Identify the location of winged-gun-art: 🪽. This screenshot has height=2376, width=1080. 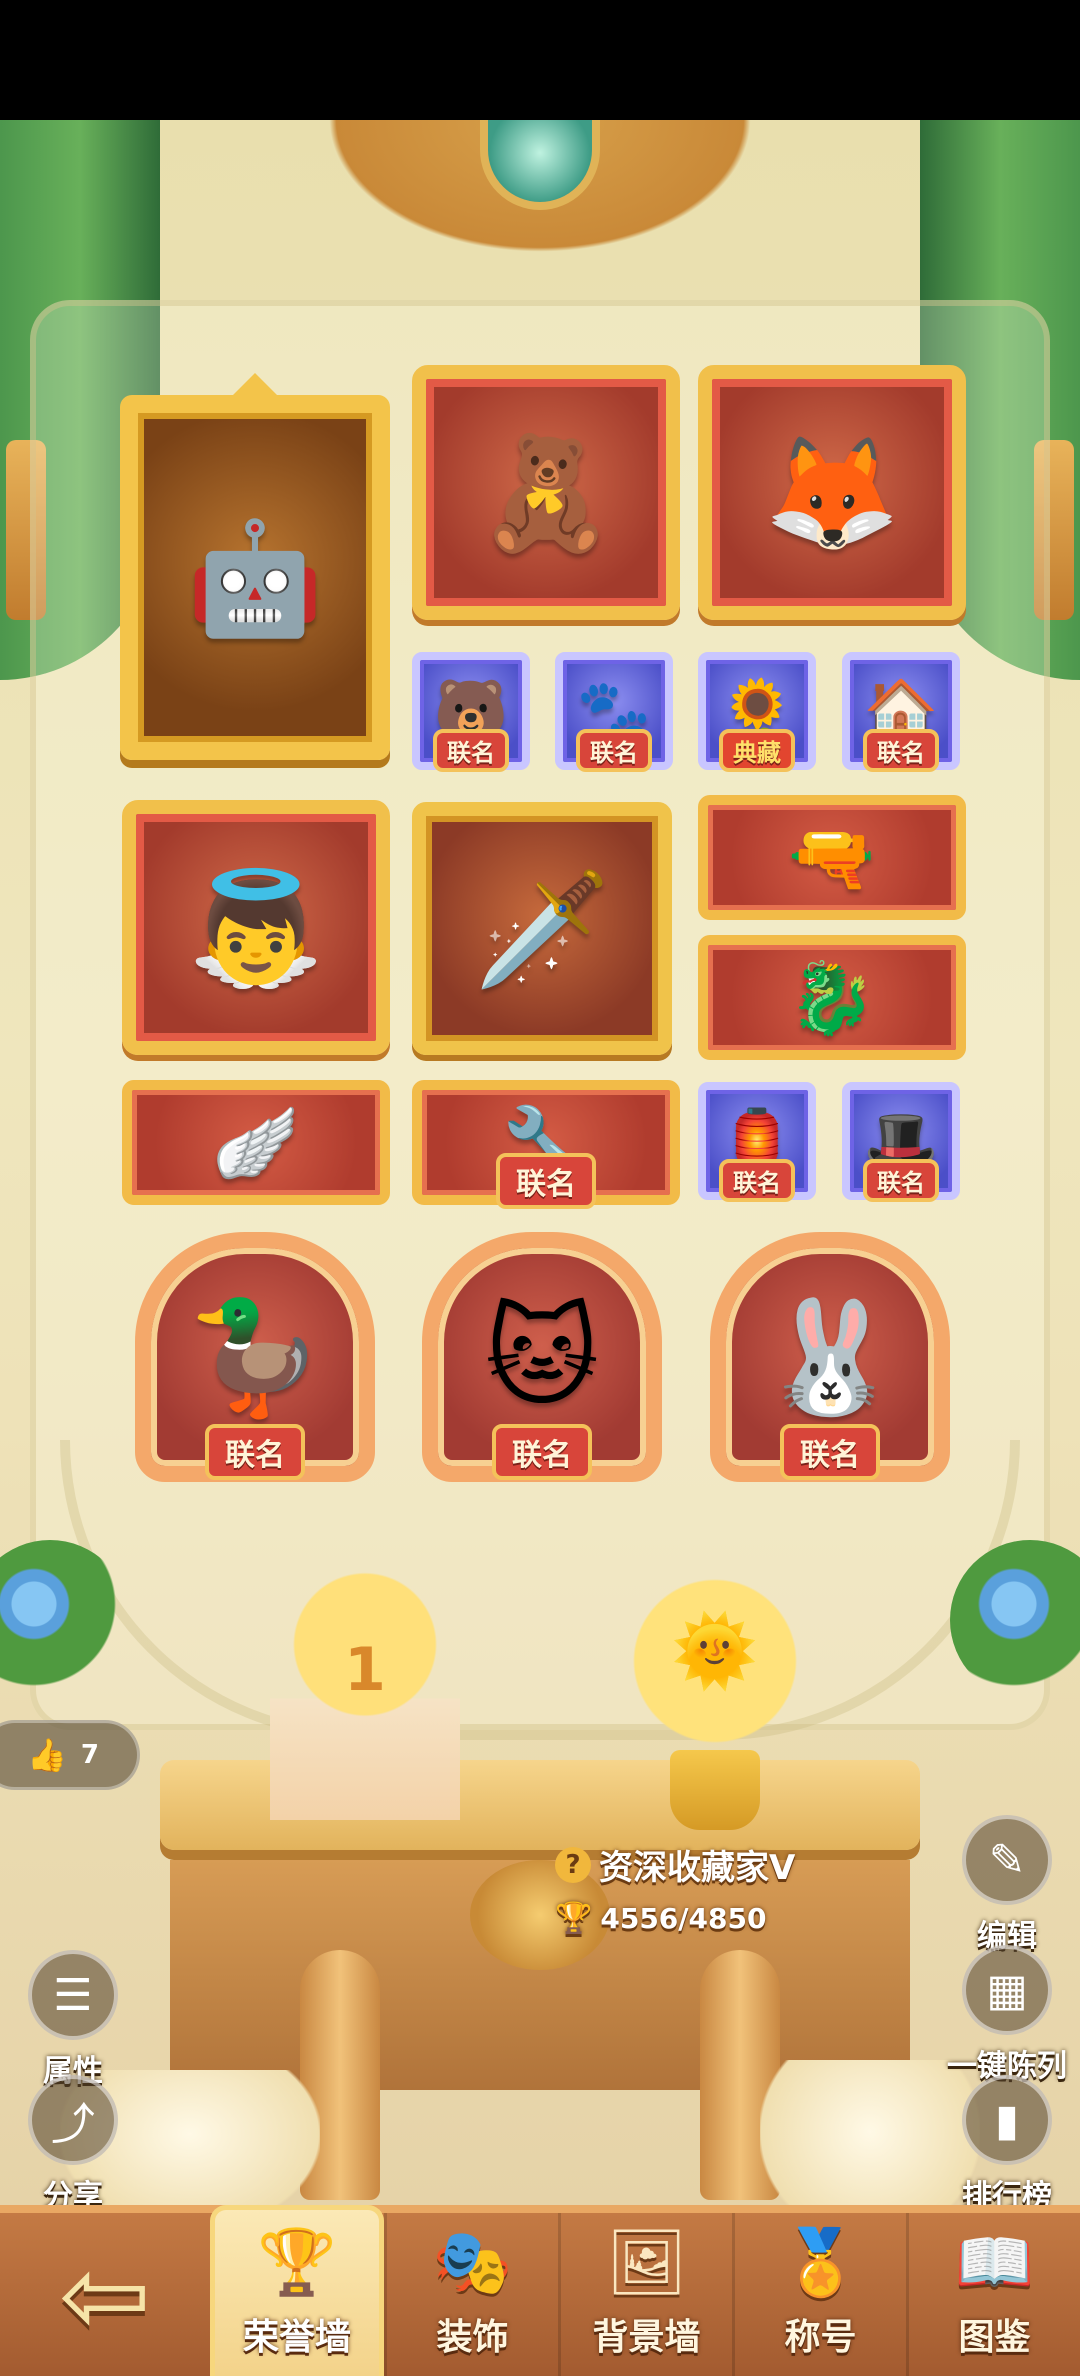
(256, 1142).